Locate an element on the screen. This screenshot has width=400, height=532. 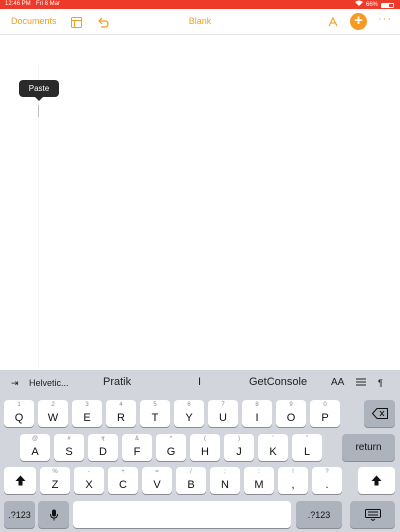
hide-keyboard-key is located at coordinates (372, 514).